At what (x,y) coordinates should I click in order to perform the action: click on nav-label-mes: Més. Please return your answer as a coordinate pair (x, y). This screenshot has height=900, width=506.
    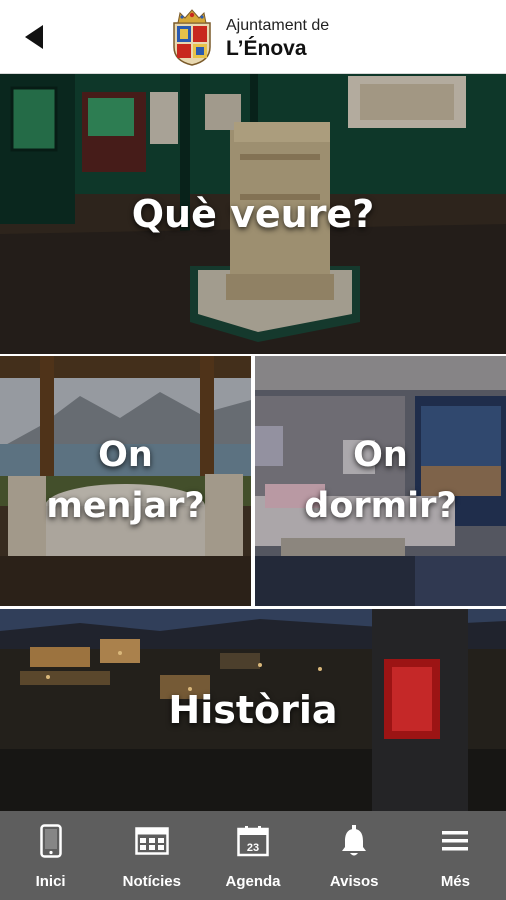
    Looking at the image, I should click on (455, 881).